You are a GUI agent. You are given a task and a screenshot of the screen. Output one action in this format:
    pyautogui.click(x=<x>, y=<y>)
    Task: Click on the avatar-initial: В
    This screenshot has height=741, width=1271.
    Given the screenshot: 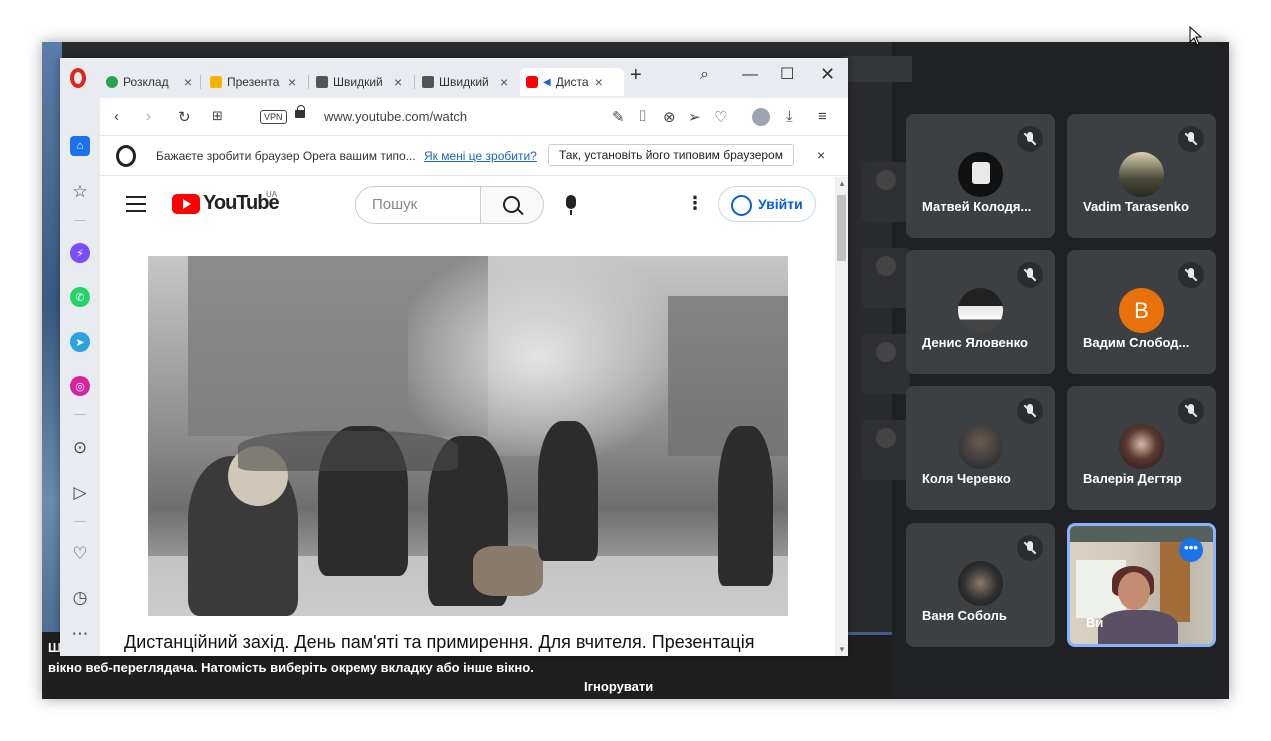 What is the action you would take?
    pyautogui.click(x=1141, y=310)
    